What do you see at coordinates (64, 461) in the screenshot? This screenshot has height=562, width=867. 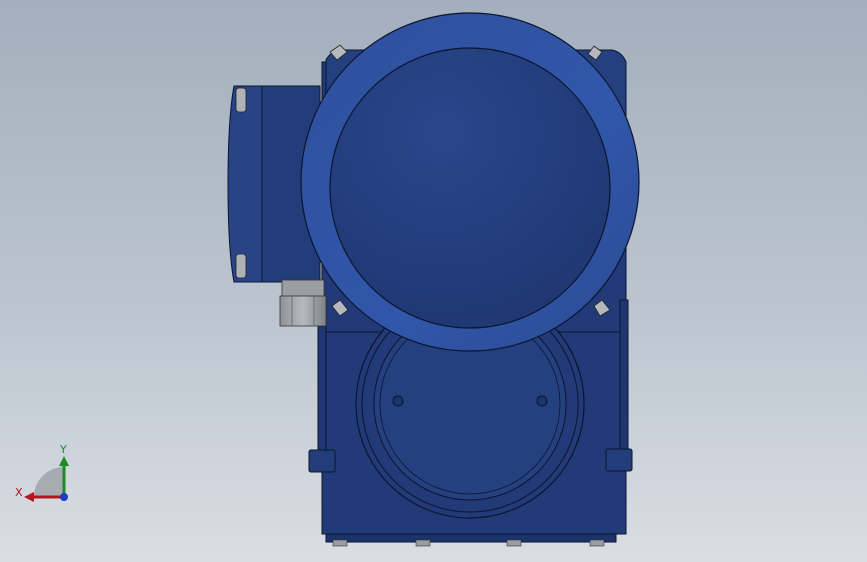 I see `y-axis-arrowhead` at bounding box center [64, 461].